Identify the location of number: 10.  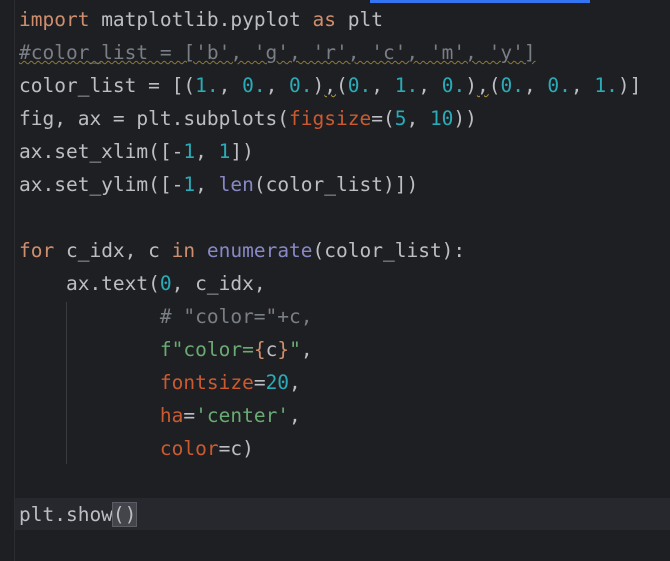
(441, 118).